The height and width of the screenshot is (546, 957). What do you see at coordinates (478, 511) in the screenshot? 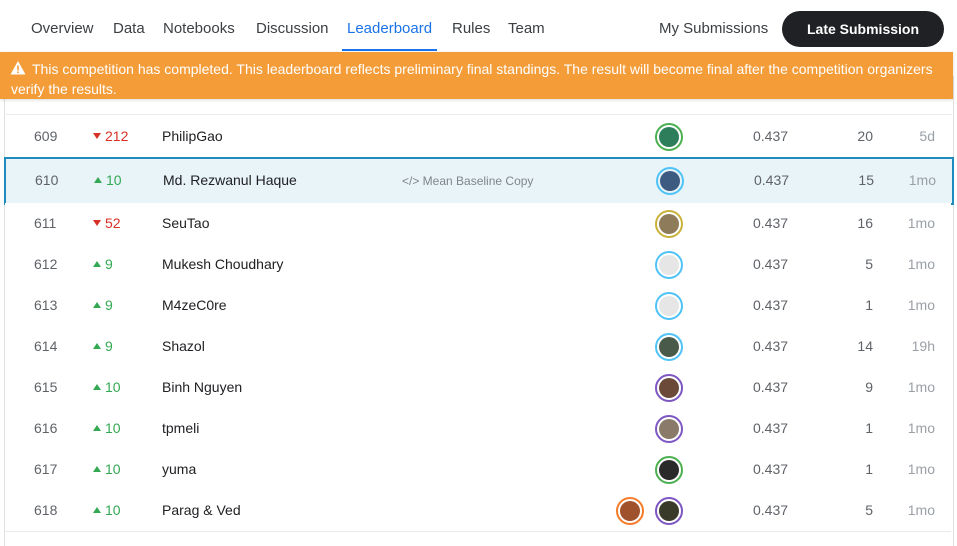
I see `table-row: 618 10 Parag & Ved 0.437 5 1mo` at bounding box center [478, 511].